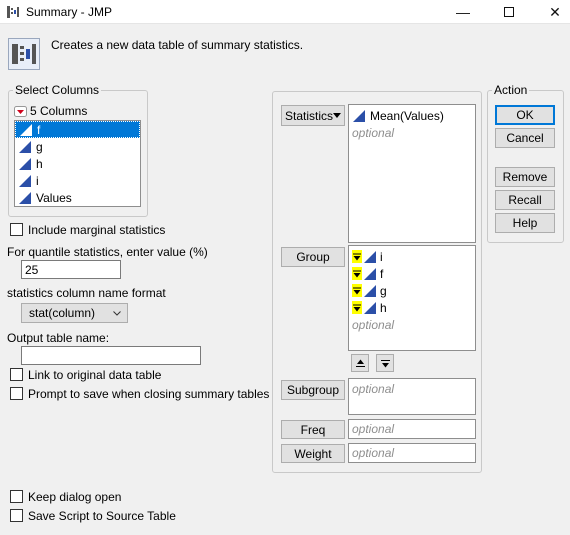  Describe the element at coordinates (86, 293) in the screenshot. I see `name-format-label: statistics column name format` at that location.